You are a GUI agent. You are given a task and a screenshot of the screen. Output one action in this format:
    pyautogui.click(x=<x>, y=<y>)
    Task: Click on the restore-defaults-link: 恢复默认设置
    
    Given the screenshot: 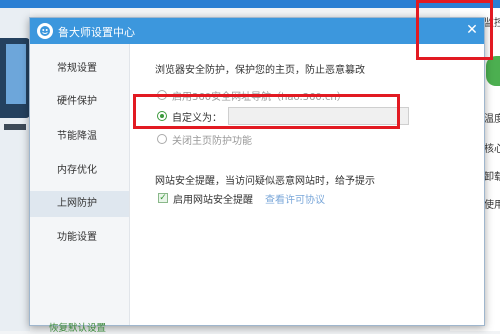 What is the action you would take?
    pyautogui.click(x=77, y=327)
    